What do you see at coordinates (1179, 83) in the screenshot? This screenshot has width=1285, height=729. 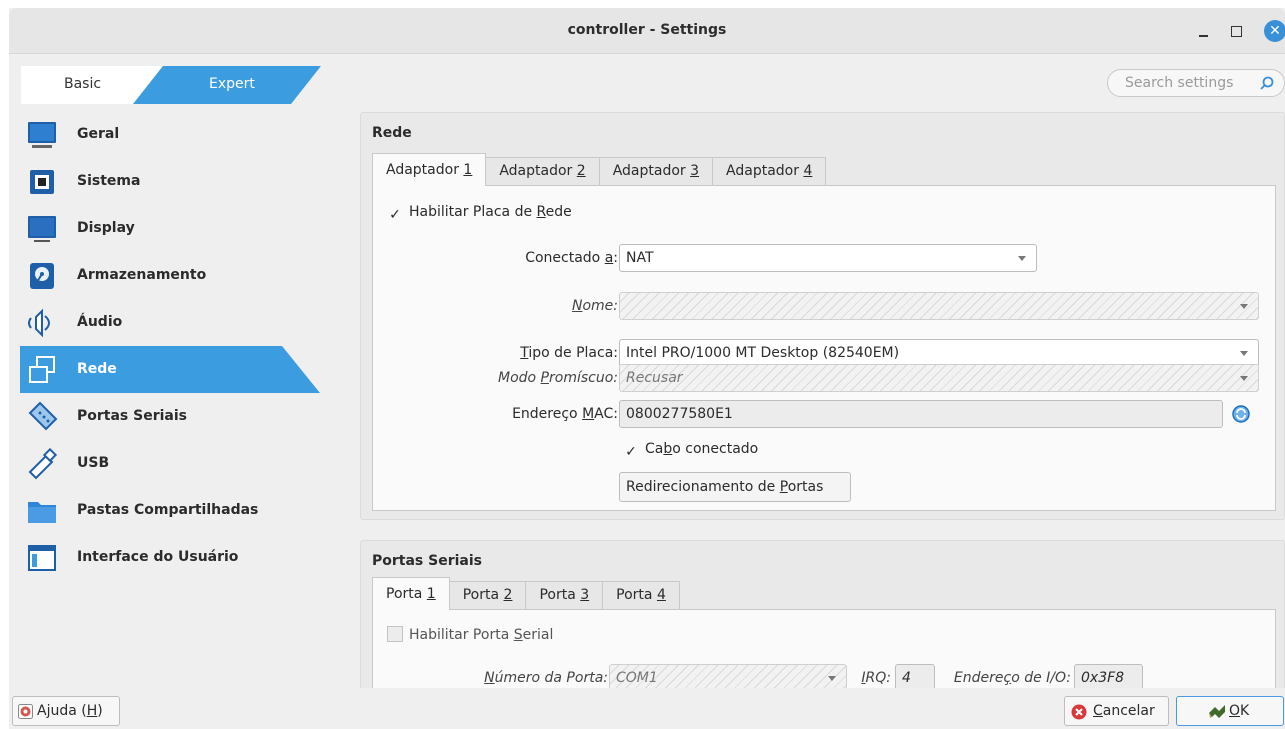 I see `search-placeholder: Search settings` at bounding box center [1179, 83].